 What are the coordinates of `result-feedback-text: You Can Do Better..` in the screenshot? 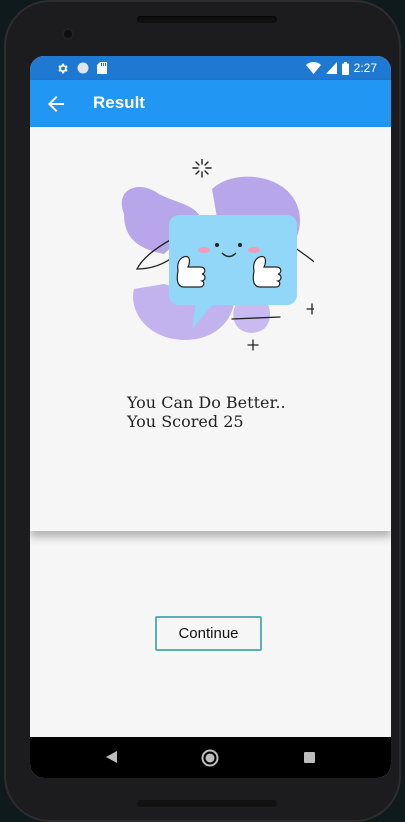 It's located at (206, 402).